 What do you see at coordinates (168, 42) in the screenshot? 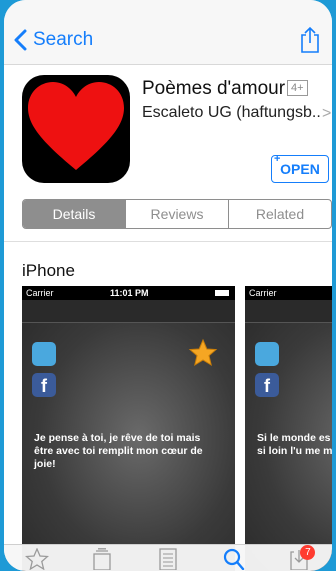
I see `navigation-bar: Search` at bounding box center [168, 42].